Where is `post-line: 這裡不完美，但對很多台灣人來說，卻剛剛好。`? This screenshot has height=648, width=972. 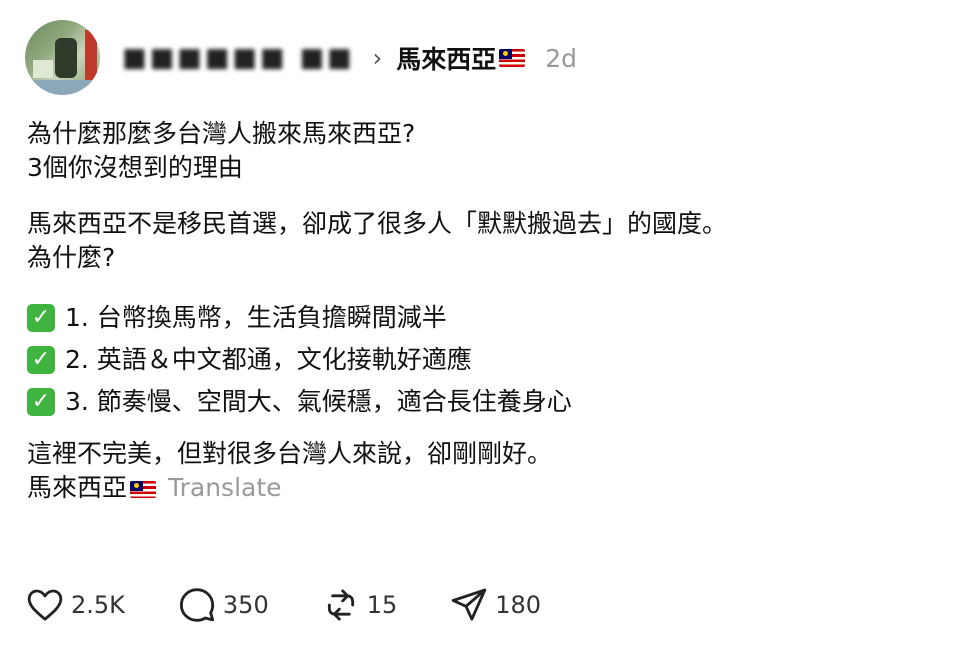 post-line: 這裡不完美，但對很多台灣人來說，卻剛剛好。 is located at coordinates (290, 453).